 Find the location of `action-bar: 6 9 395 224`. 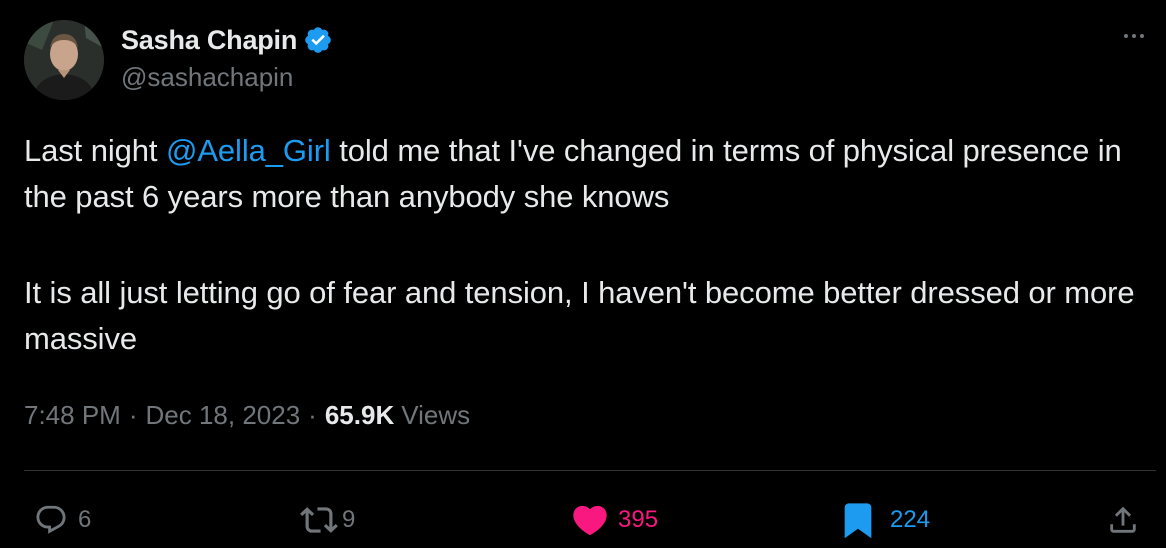

action-bar: 6 9 395 224 is located at coordinates (583, 520).